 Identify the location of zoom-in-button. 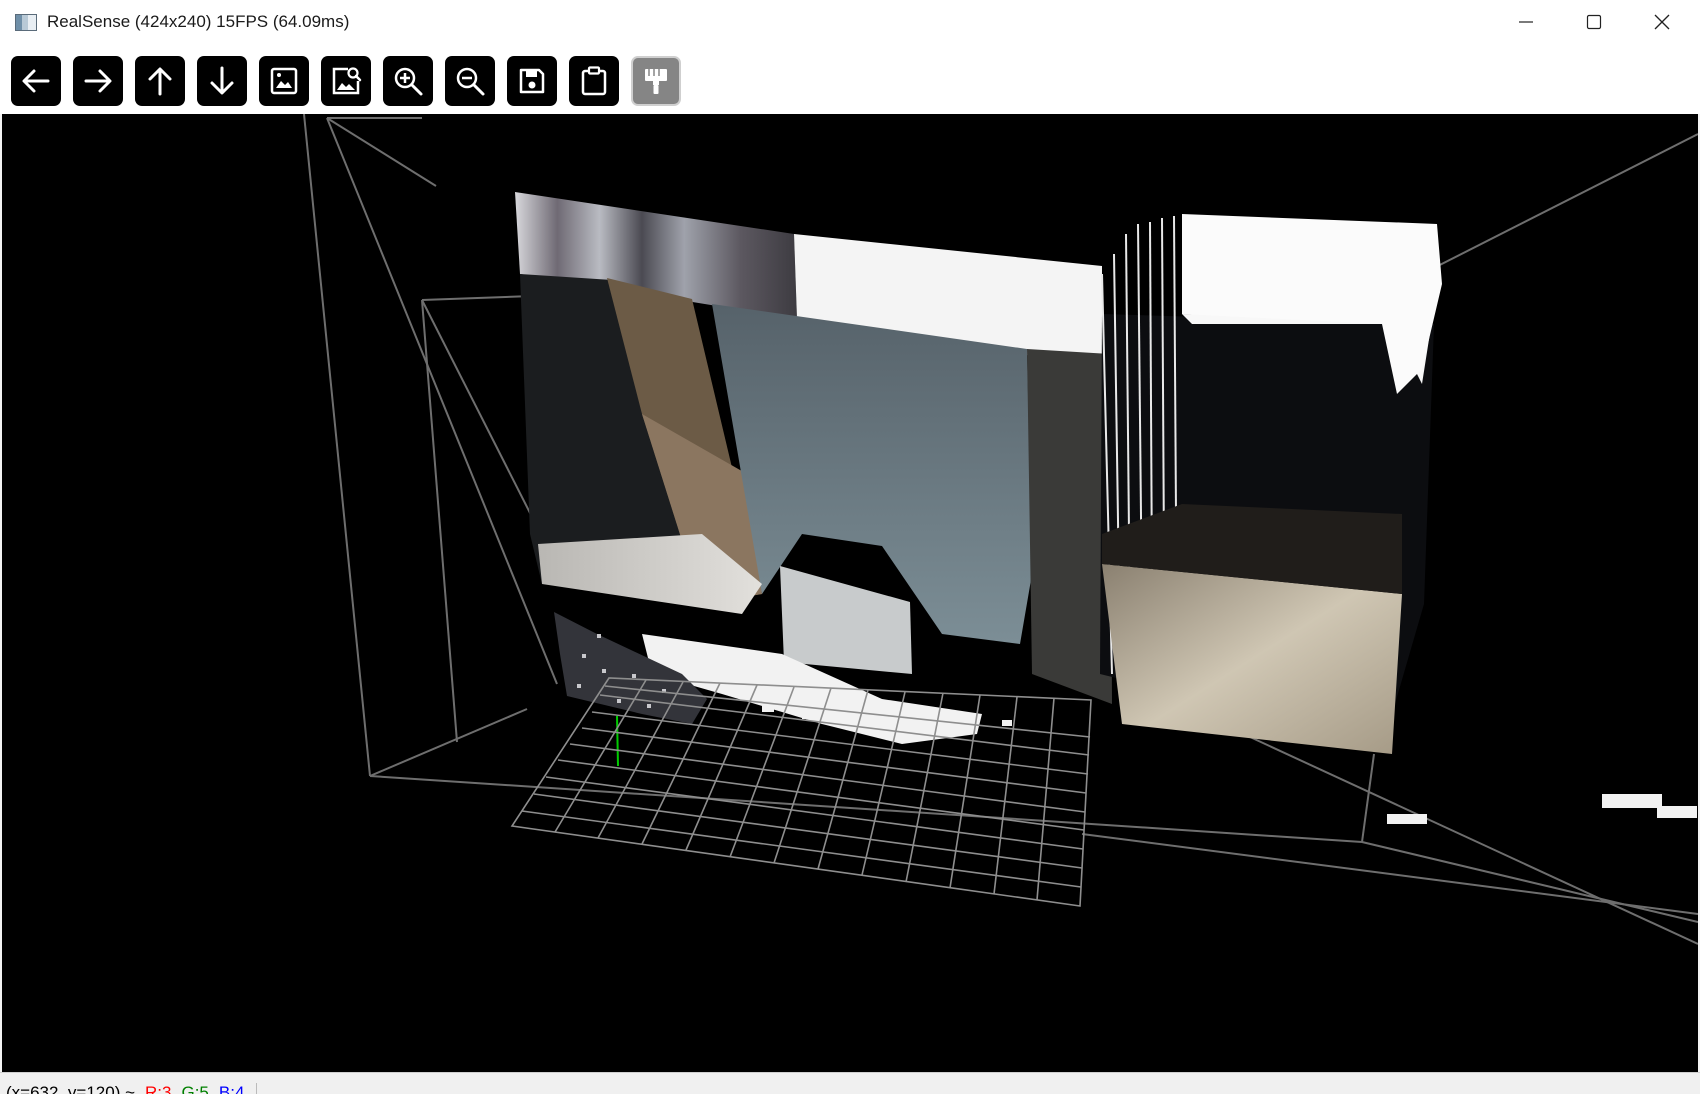
(408, 81).